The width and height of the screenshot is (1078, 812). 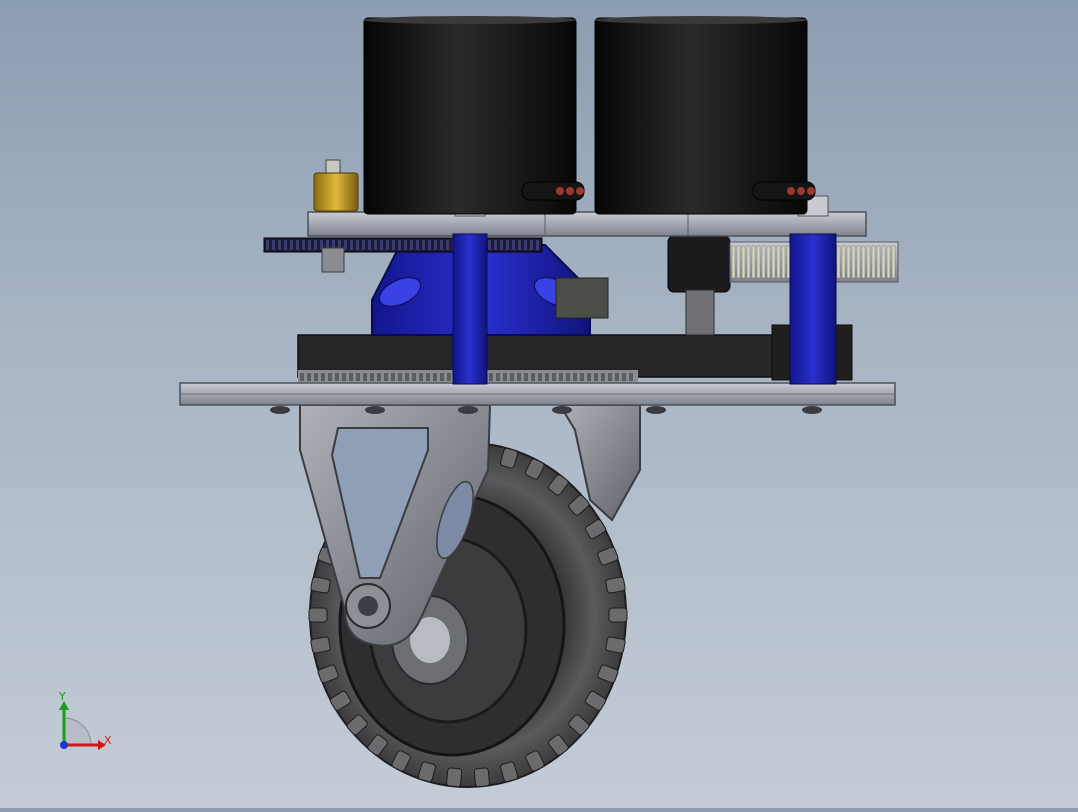 What do you see at coordinates (403, 245) in the screenshot?
I see `spur-gear` at bounding box center [403, 245].